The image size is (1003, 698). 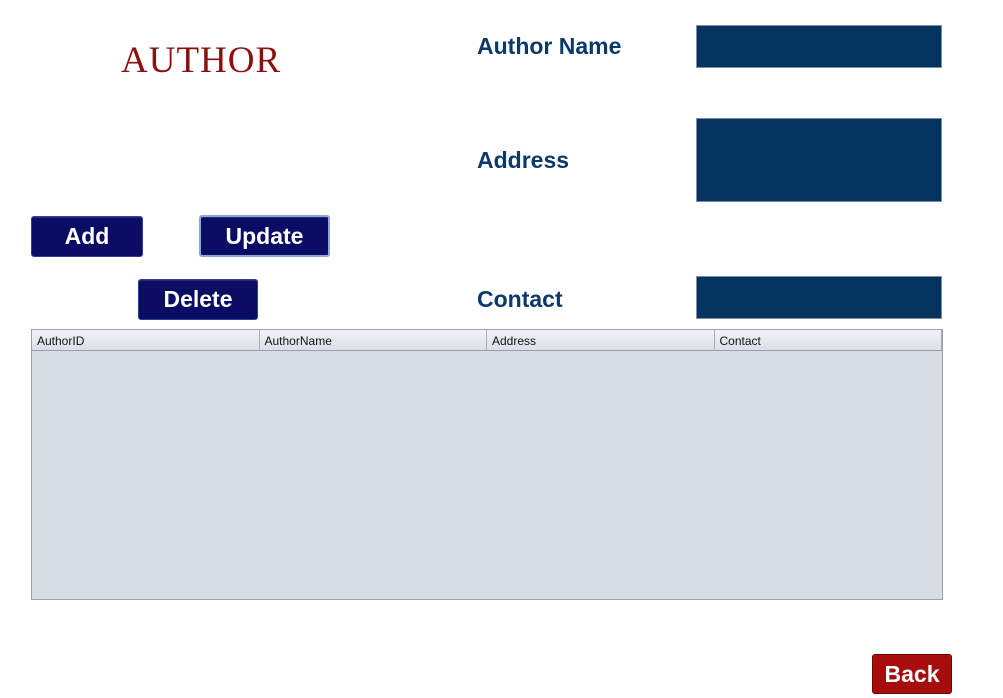 I want to click on delete-button: Delete, so click(x=198, y=299).